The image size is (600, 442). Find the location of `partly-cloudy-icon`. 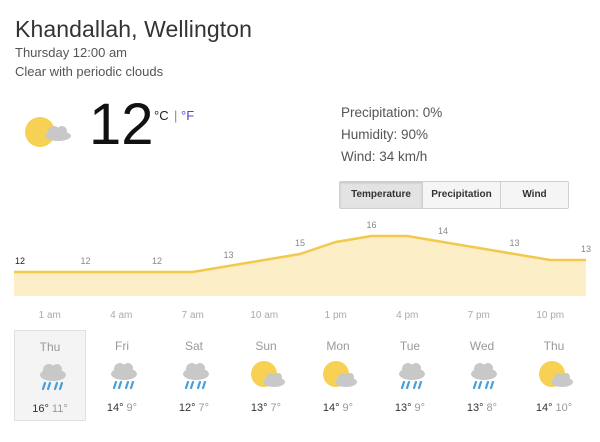

partly-cloudy-icon is located at coordinates (48, 132).